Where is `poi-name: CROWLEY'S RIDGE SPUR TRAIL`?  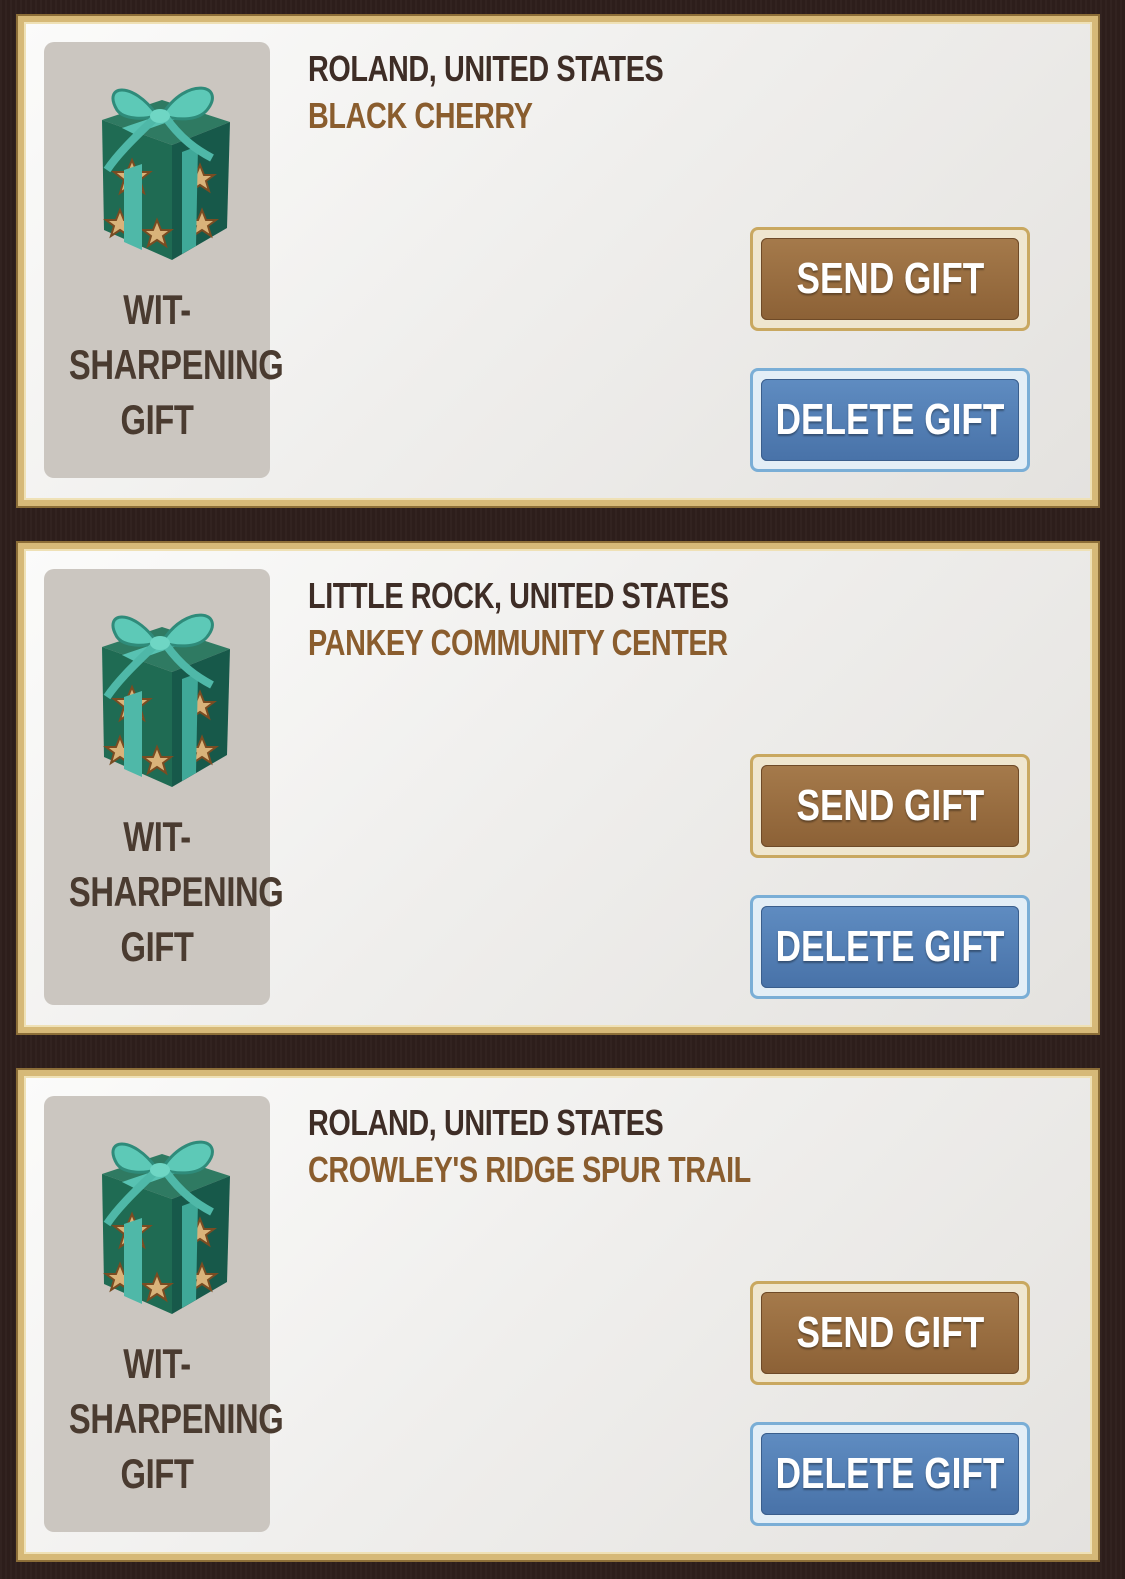
poi-name: CROWLEY'S RIDGE SPUR TRAIL is located at coordinates (529, 1169).